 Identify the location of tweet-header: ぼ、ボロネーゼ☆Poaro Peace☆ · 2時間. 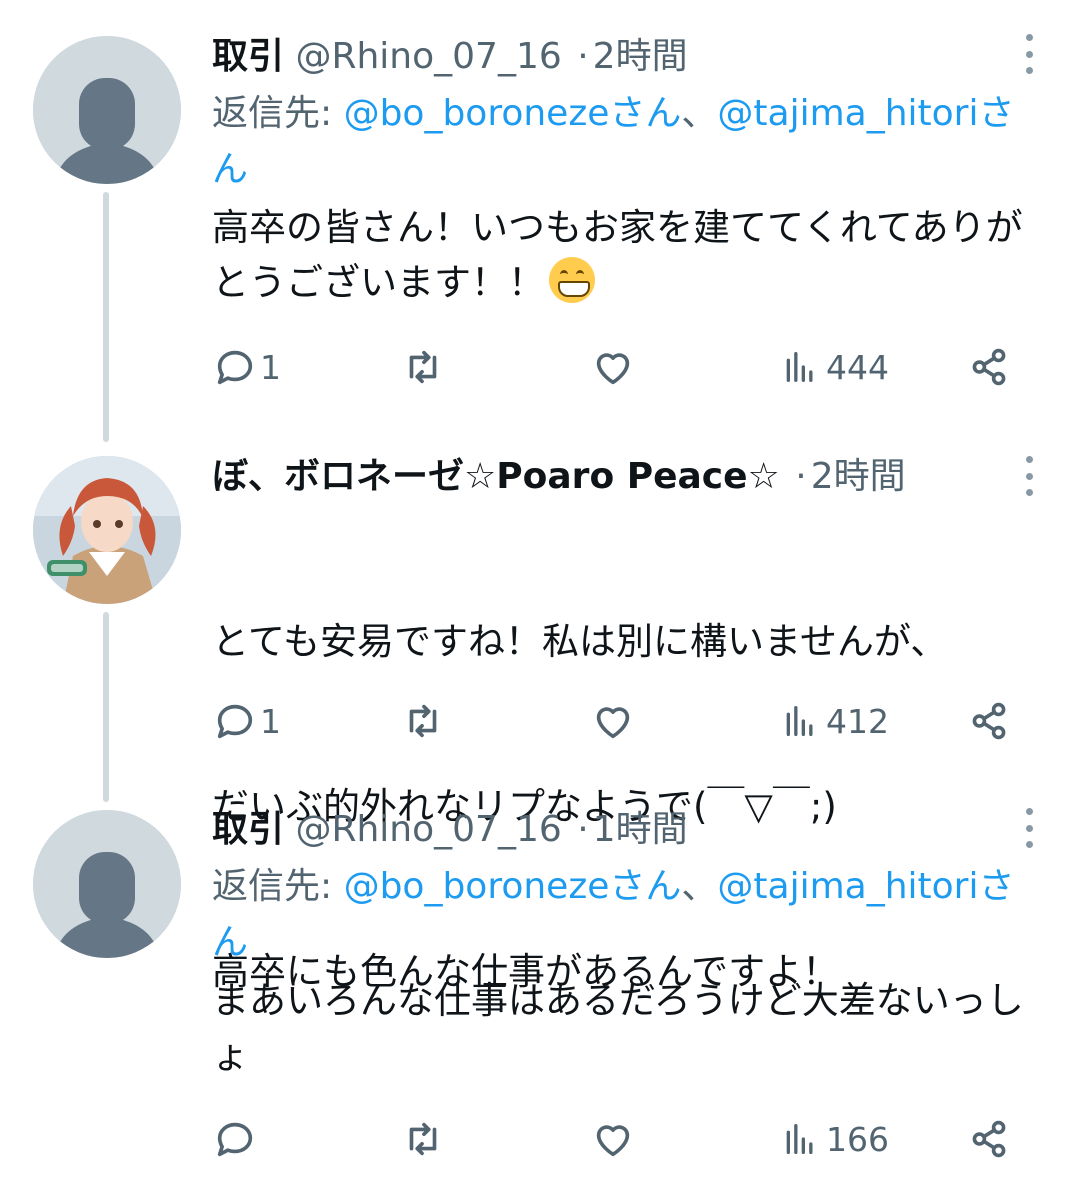
(627, 477).